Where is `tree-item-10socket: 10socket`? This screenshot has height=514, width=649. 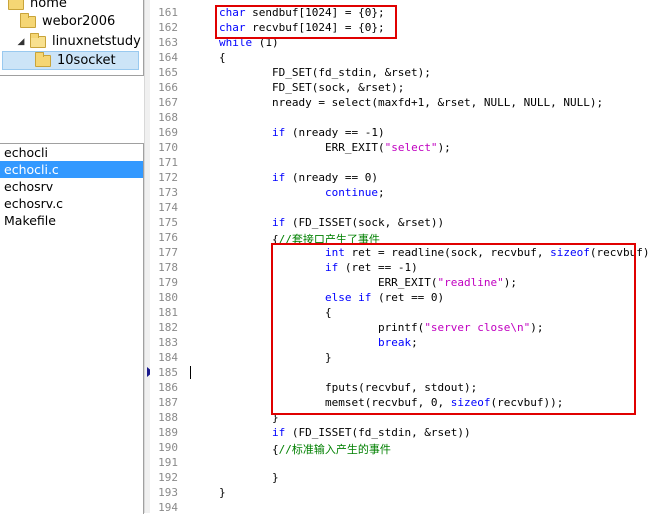
tree-item-10socket: 10socket is located at coordinates (70, 60).